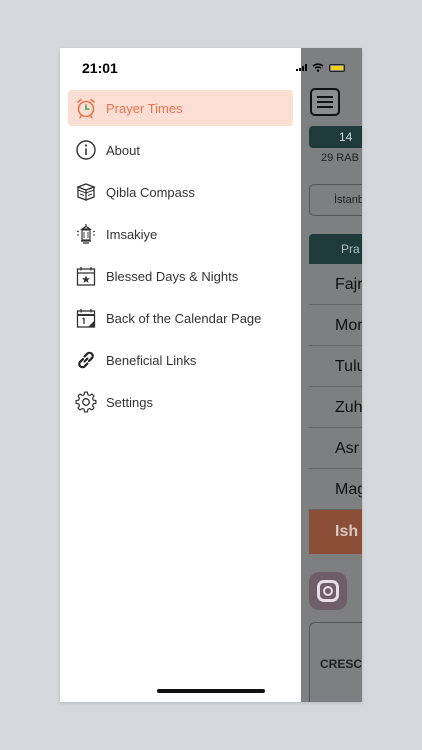 This screenshot has width=422, height=750. Describe the element at coordinates (100, 68) in the screenshot. I see `status-time: 21:01` at that location.